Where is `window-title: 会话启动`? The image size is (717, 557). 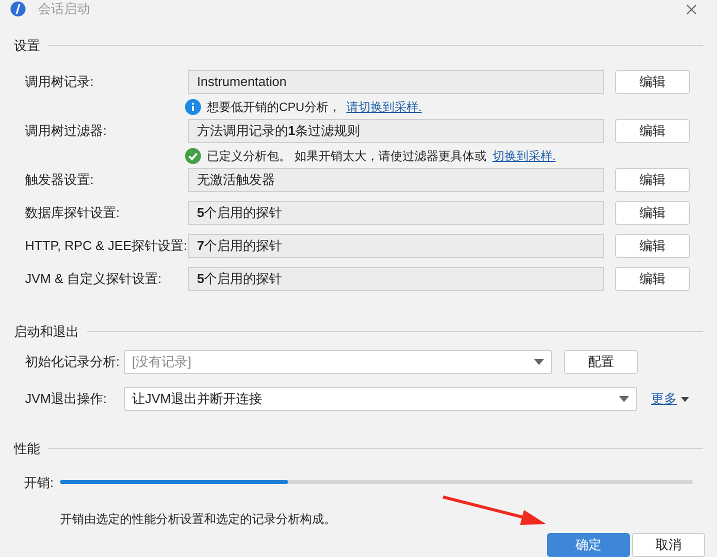 window-title: 会话启动 is located at coordinates (64, 9).